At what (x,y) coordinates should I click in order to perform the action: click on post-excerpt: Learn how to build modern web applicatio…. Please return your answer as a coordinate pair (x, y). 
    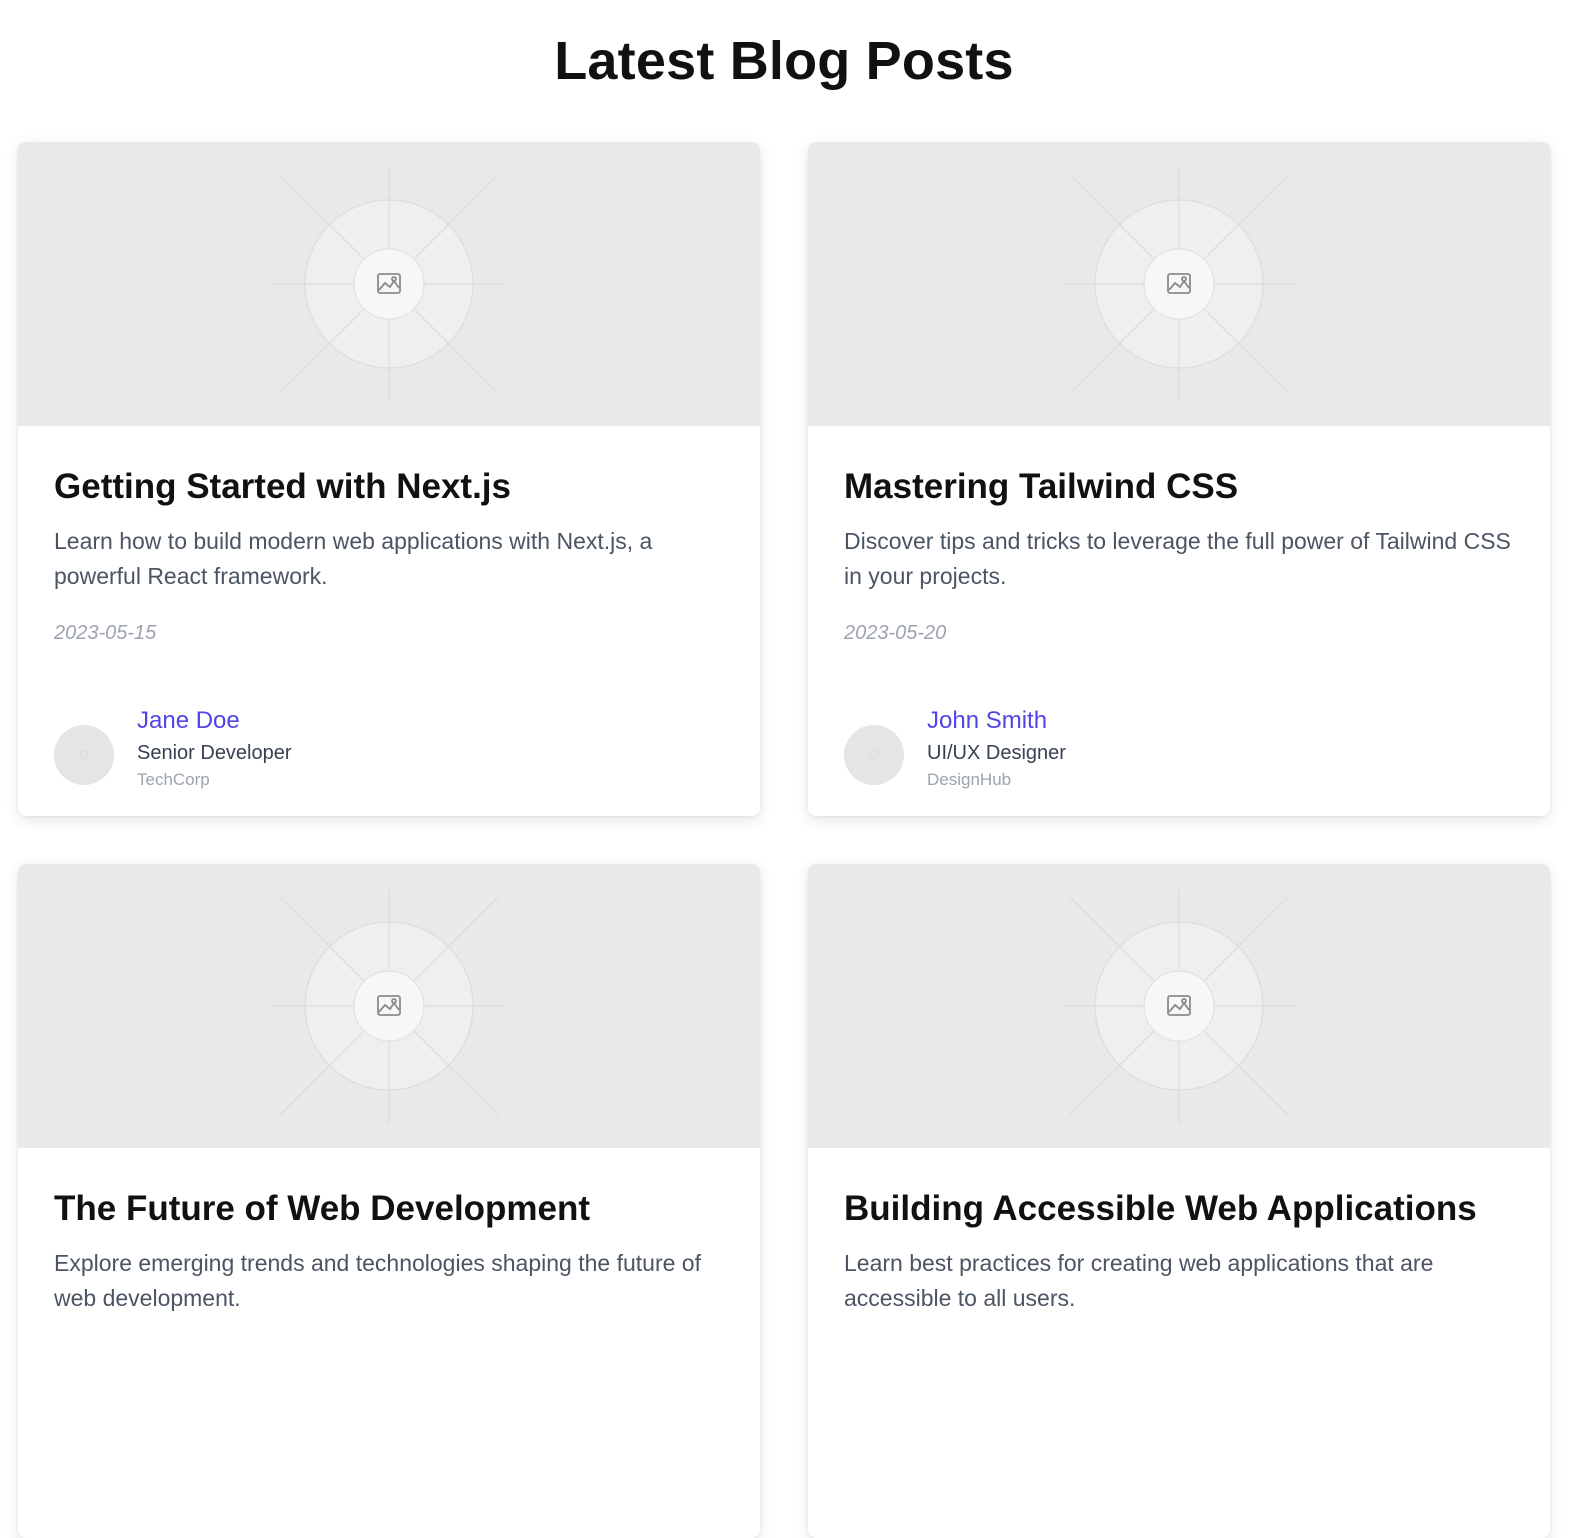
    Looking at the image, I should click on (353, 558).